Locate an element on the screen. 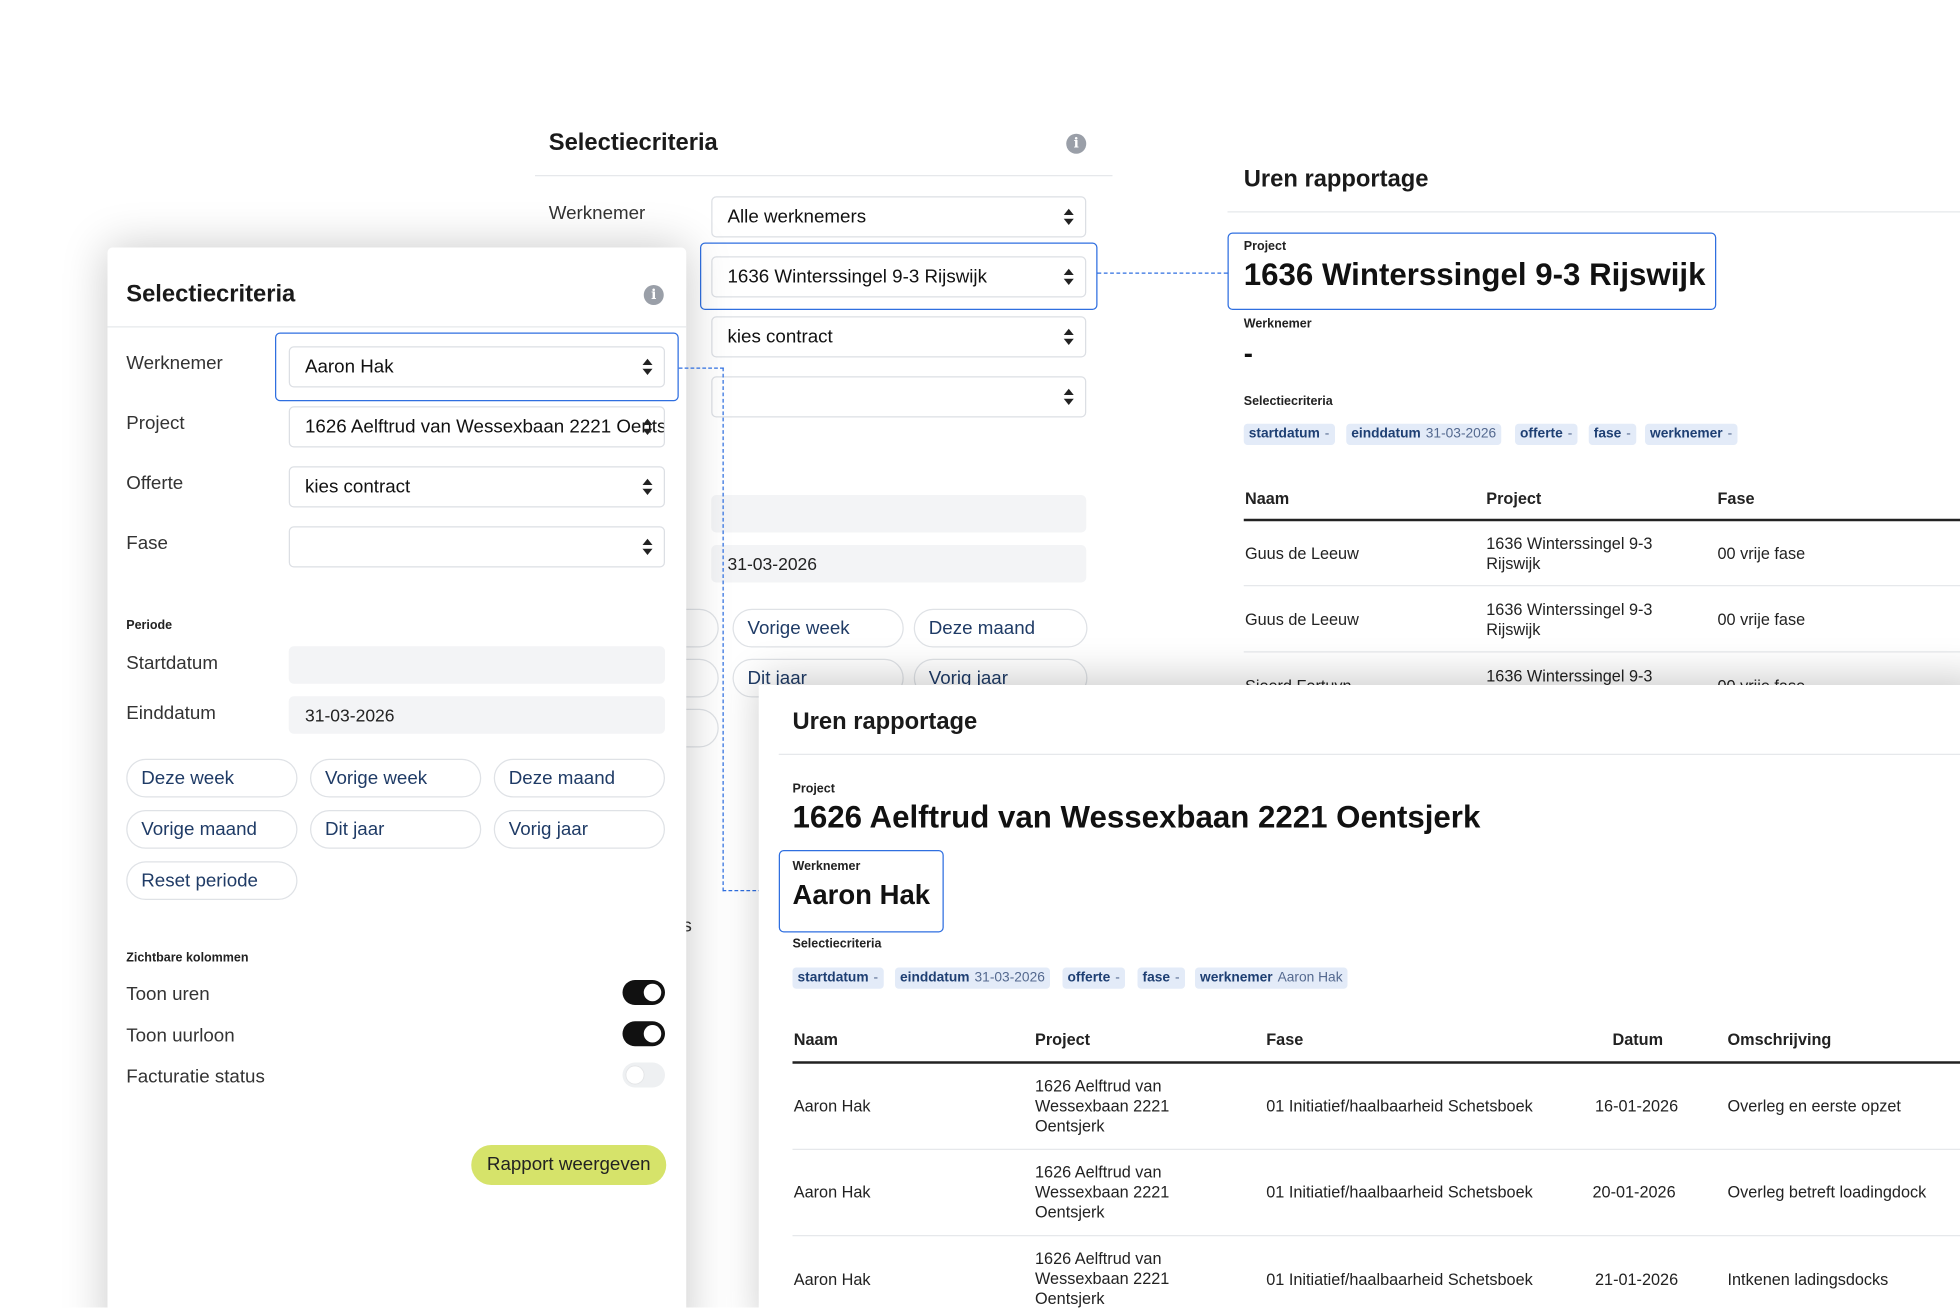 The image size is (1960, 1308). offerte-label: Offerte is located at coordinates (155, 483).